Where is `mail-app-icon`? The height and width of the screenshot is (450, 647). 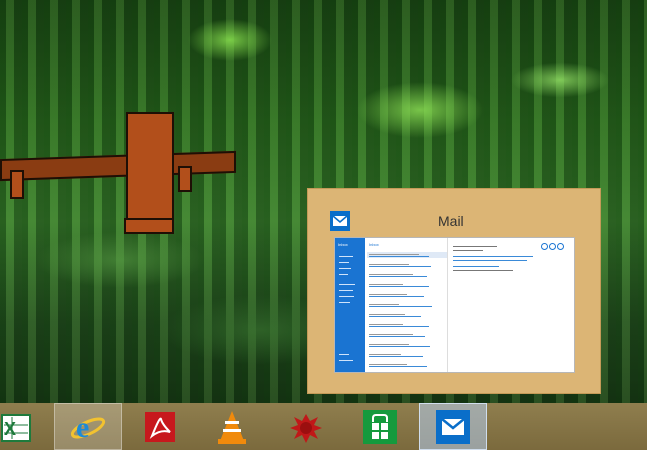
mail-app-icon is located at coordinates (340, 221).